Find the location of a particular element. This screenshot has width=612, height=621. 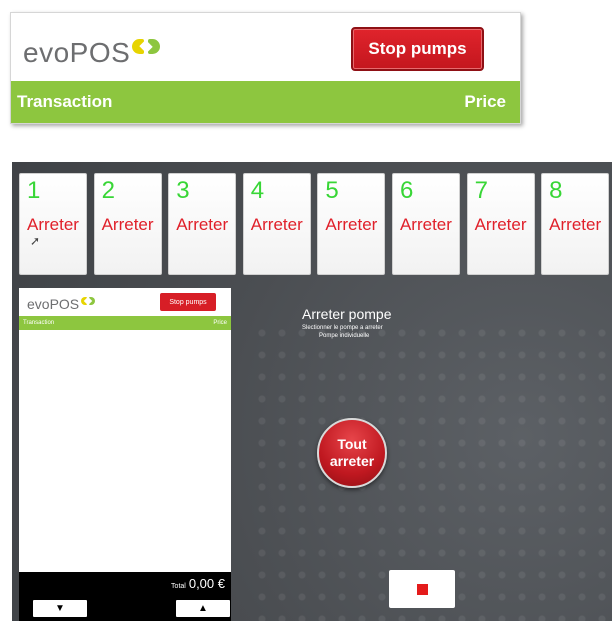

panel-transaction-label: Transaction is located at coordinates (39, 323).